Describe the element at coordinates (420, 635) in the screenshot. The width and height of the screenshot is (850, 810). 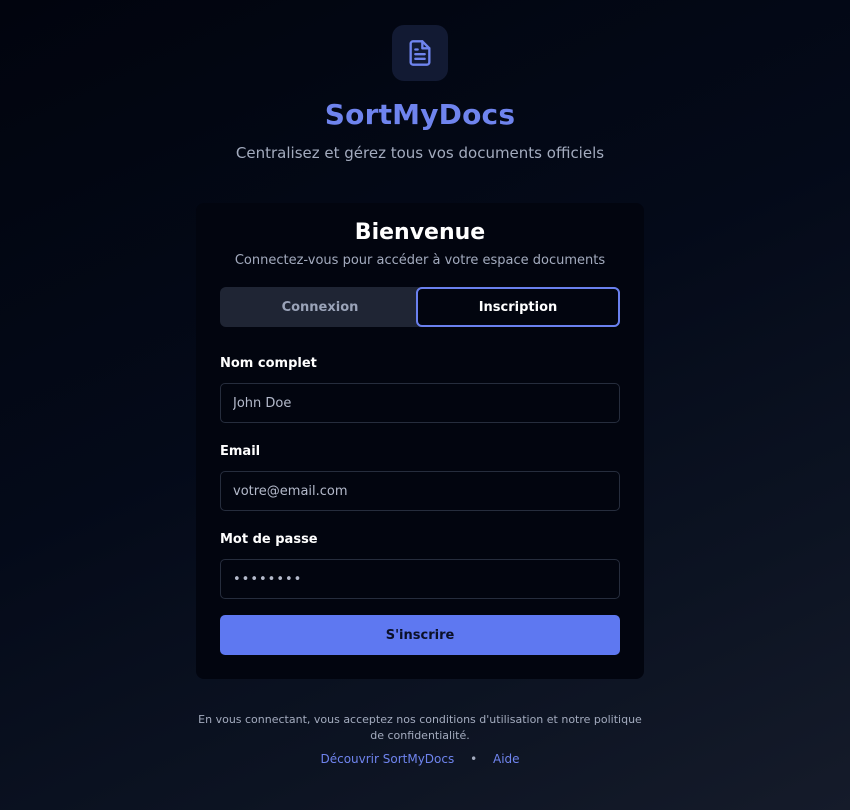
I see `signup-button: S'inscrire` at that location.